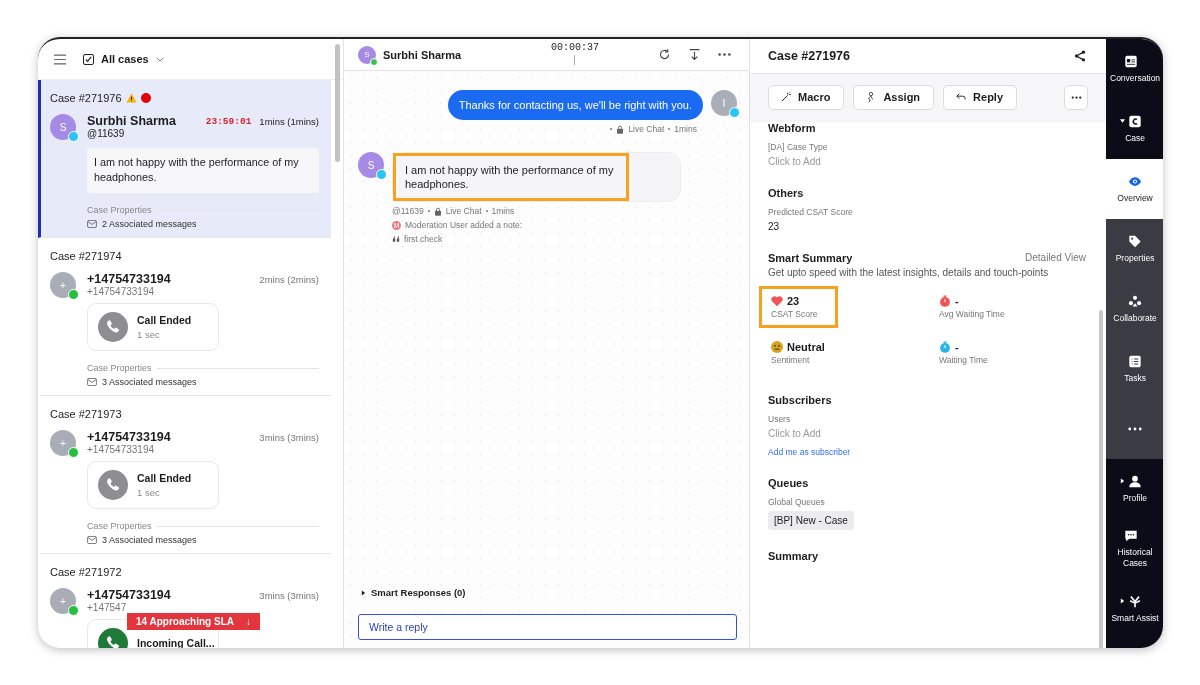 The image size is (1200, 685). I want to click on contact-handle: +147547, so click(107, 607).